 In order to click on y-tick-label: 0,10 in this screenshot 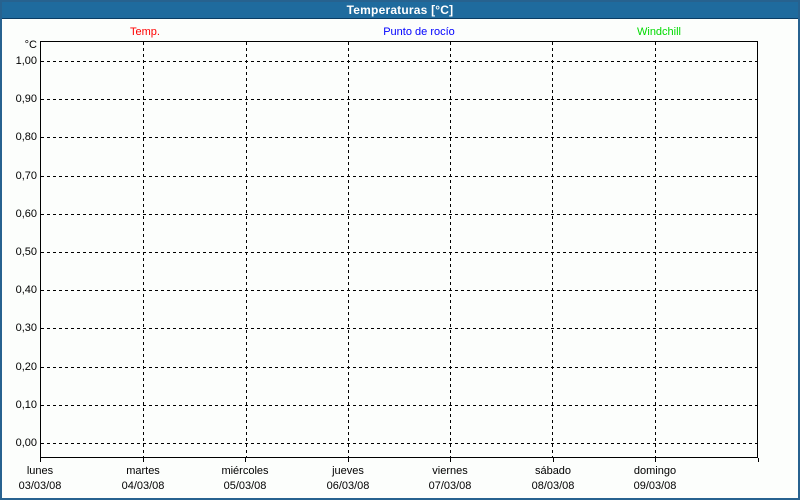, I will do `click(26, 405)`.